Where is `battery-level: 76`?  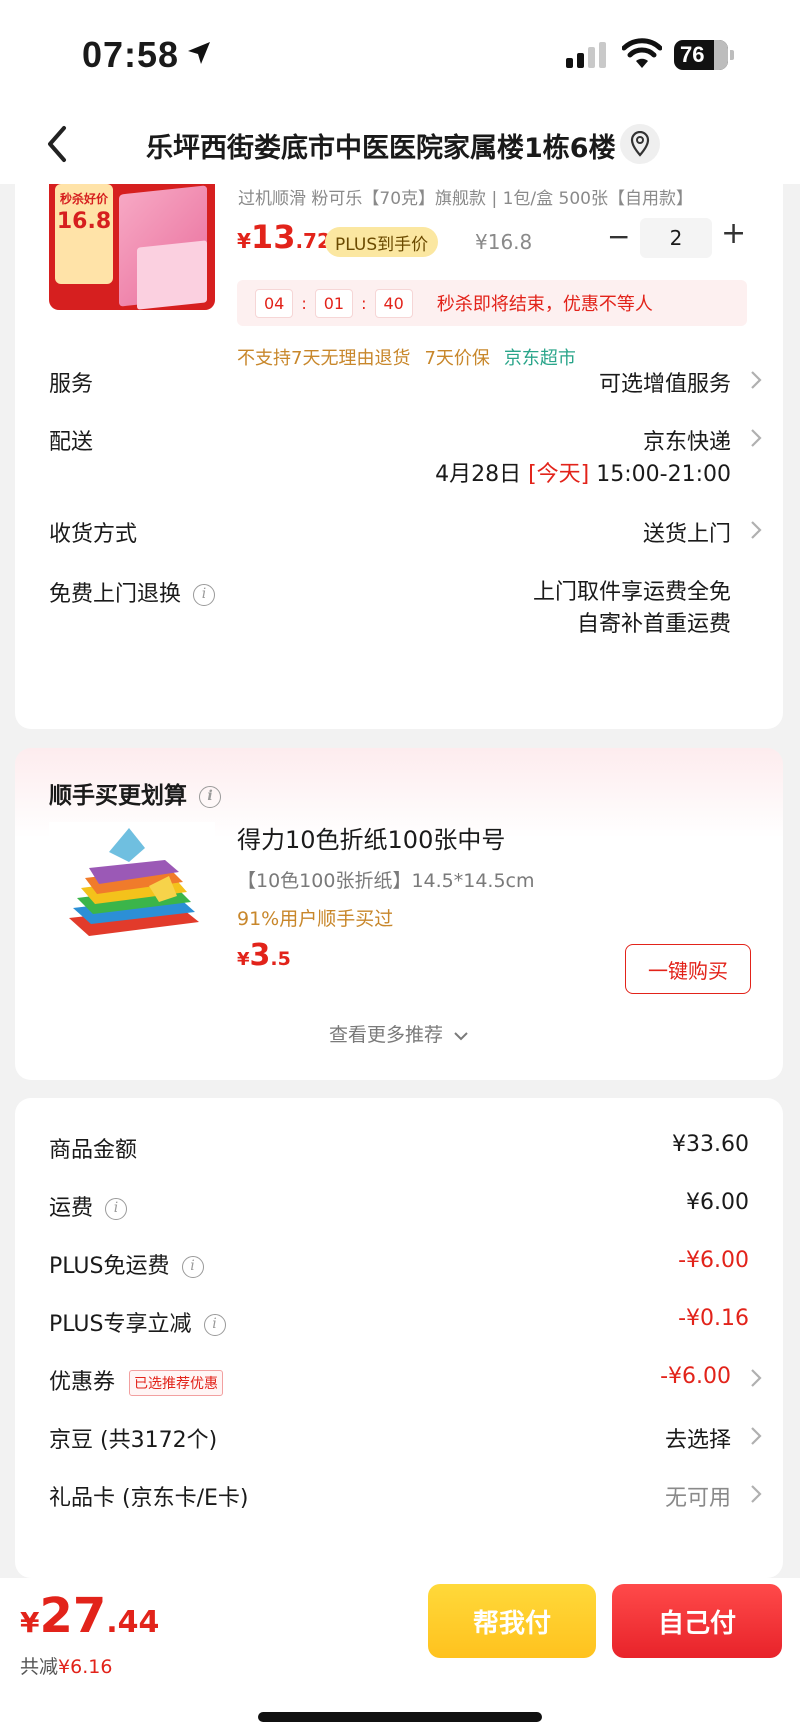
battery-level: 76 is located at coordinates (692, 54).